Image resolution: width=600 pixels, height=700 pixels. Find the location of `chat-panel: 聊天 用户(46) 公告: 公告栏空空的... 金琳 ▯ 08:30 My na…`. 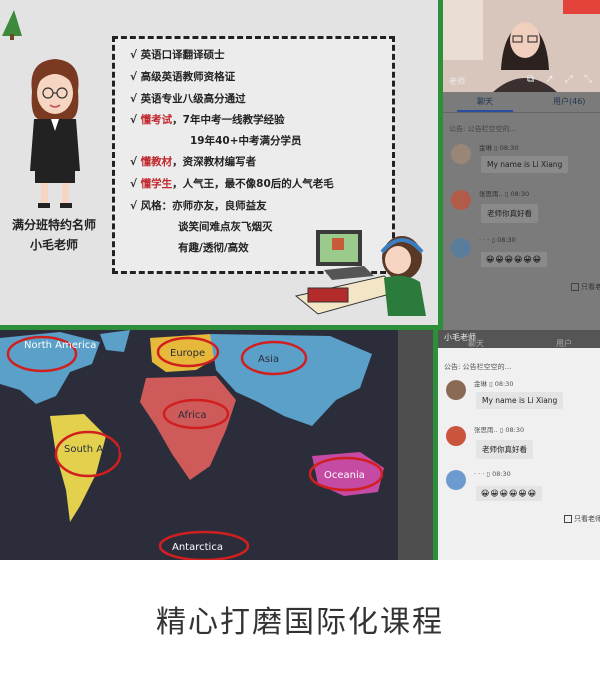

chat-panel: 聊天 用户(46) 公告: 公告栏空空的... 金琳 ▯ 08:30 My na… is located at coordinates (521, 211).